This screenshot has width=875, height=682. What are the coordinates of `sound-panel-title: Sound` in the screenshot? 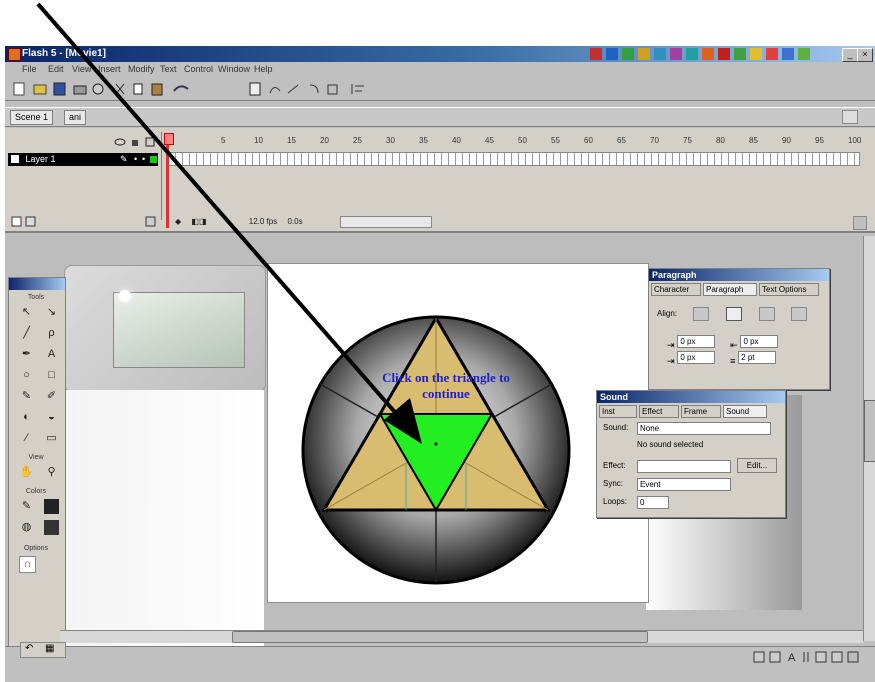 It's located at (691, 397).